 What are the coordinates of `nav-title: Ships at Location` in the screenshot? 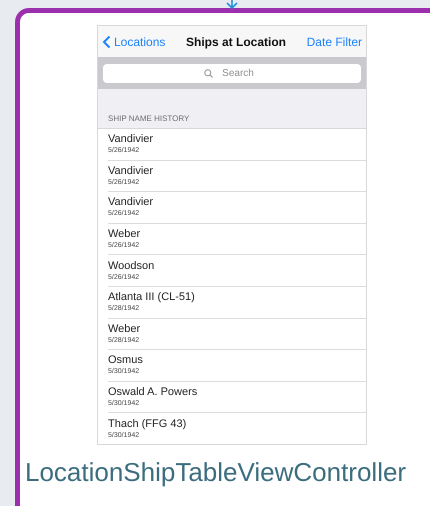 It's located at (236, 41).